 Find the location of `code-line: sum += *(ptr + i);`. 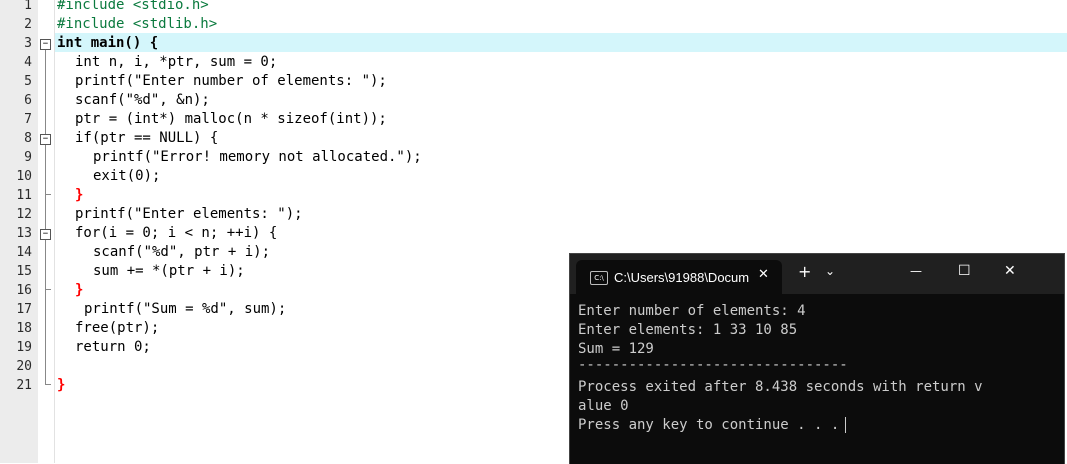

code-line: sum += *(ptr + i); is located at coordinates (169, 271).